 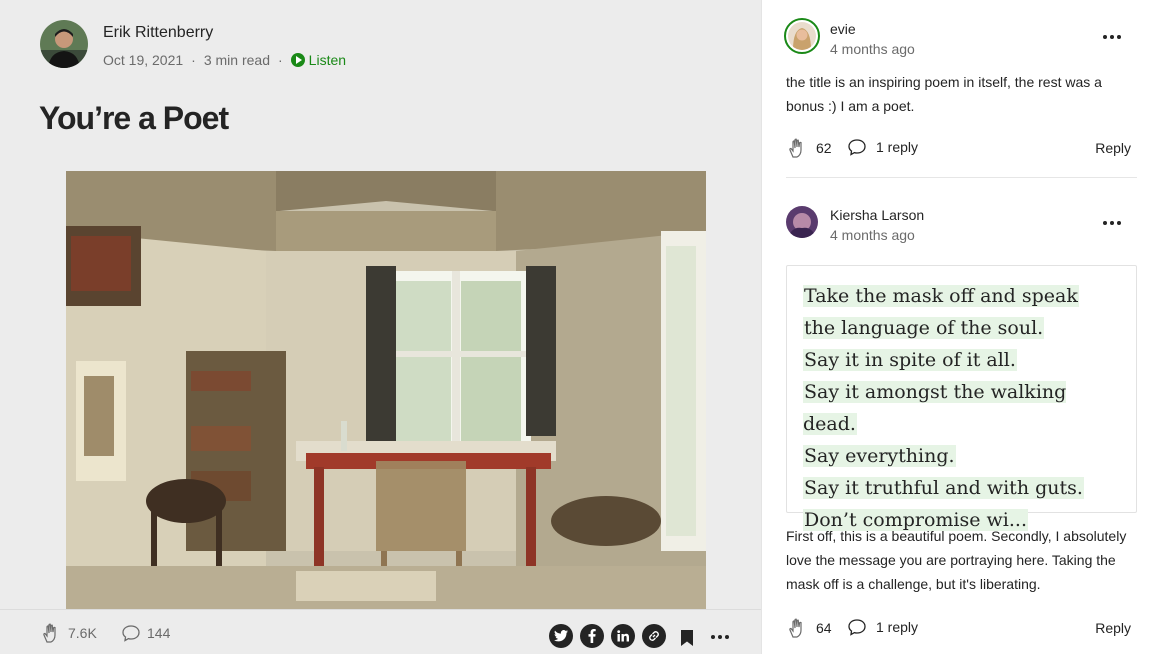 I want to click on article-action-bar: 7.6K 144, so click(x=380, y=631).